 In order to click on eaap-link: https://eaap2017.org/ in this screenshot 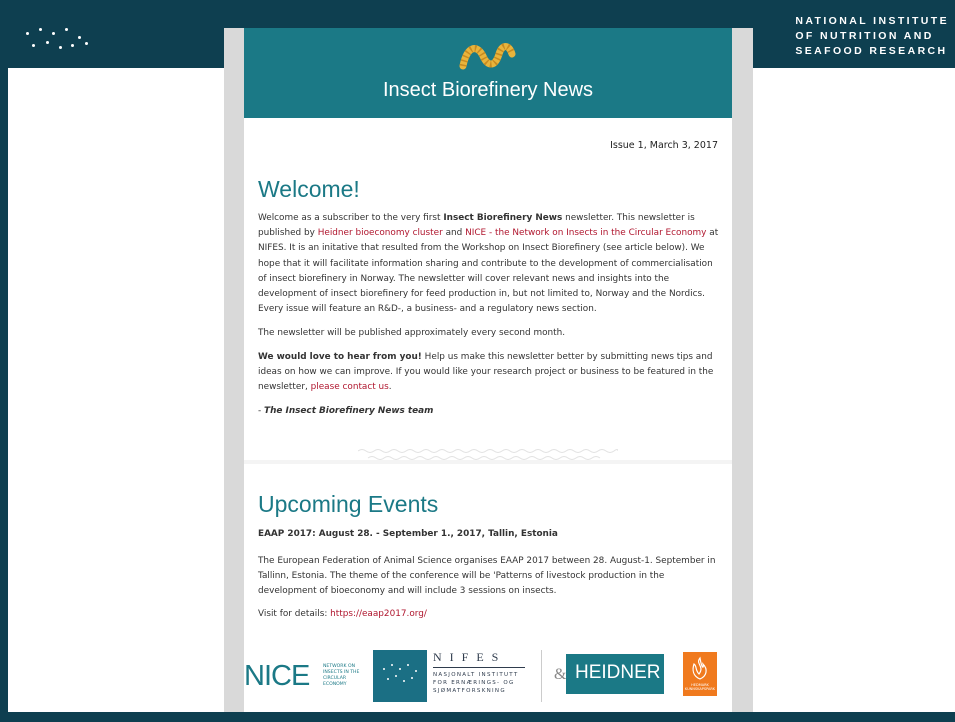, I will do `click(378, 614)`.